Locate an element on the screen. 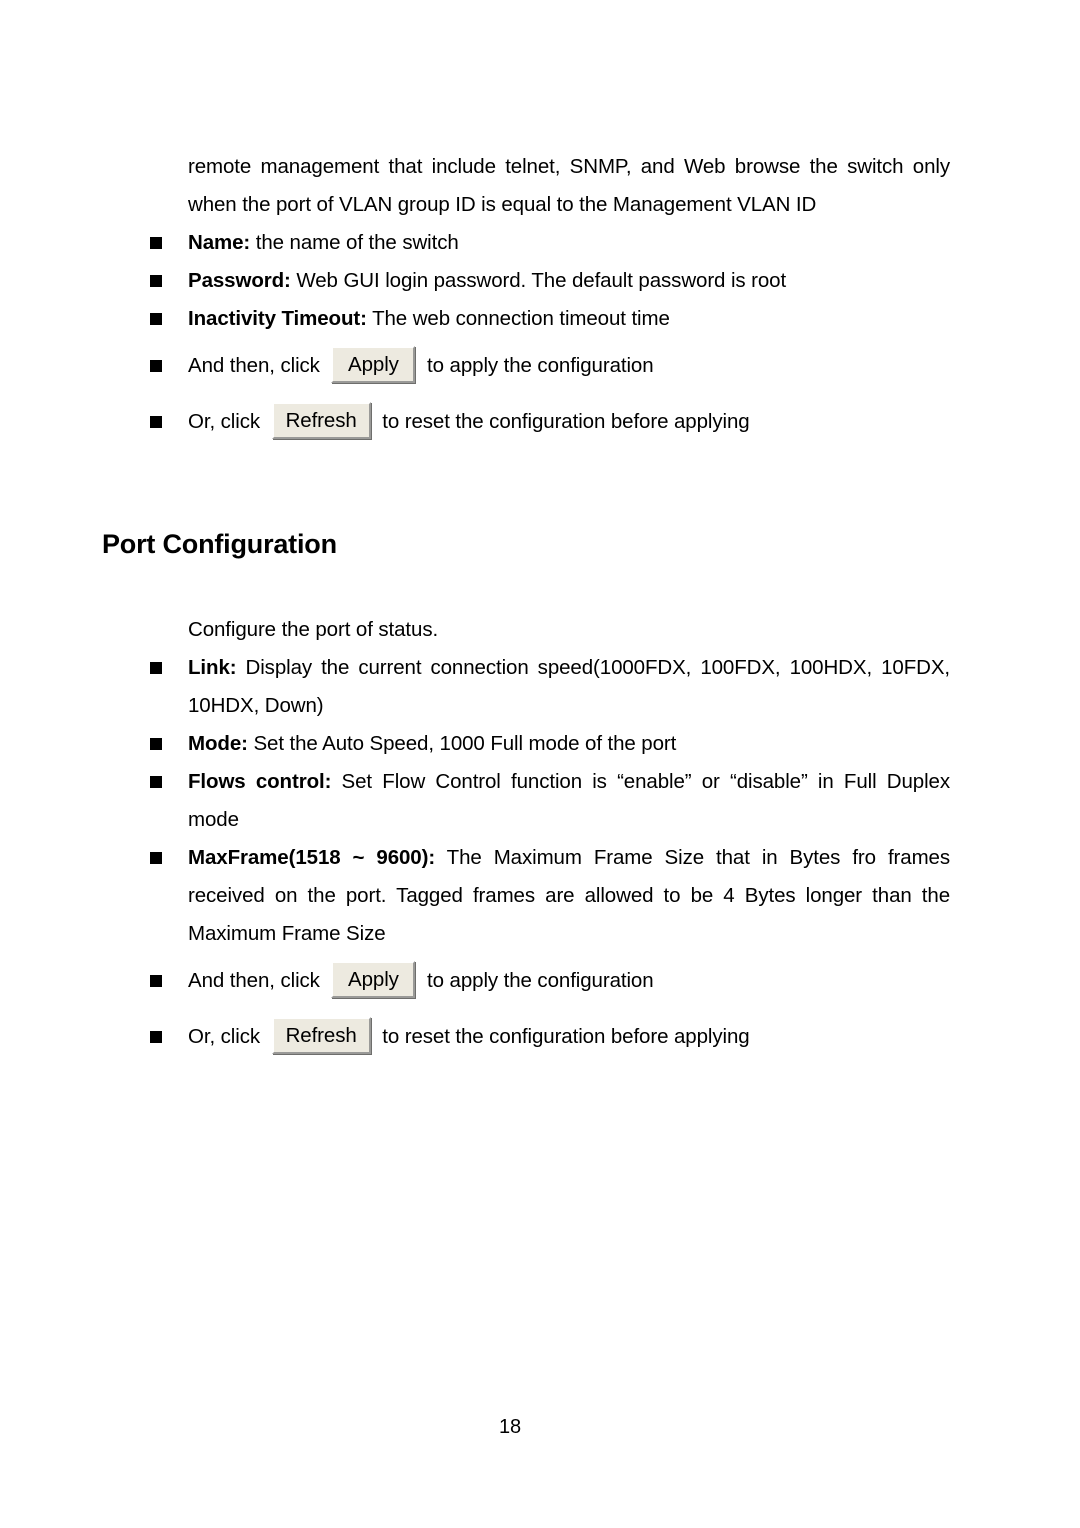 This screenshot has width=1080, height=1528. list-item-name: Name: the name of the switch is located at coordinates (550, 243).